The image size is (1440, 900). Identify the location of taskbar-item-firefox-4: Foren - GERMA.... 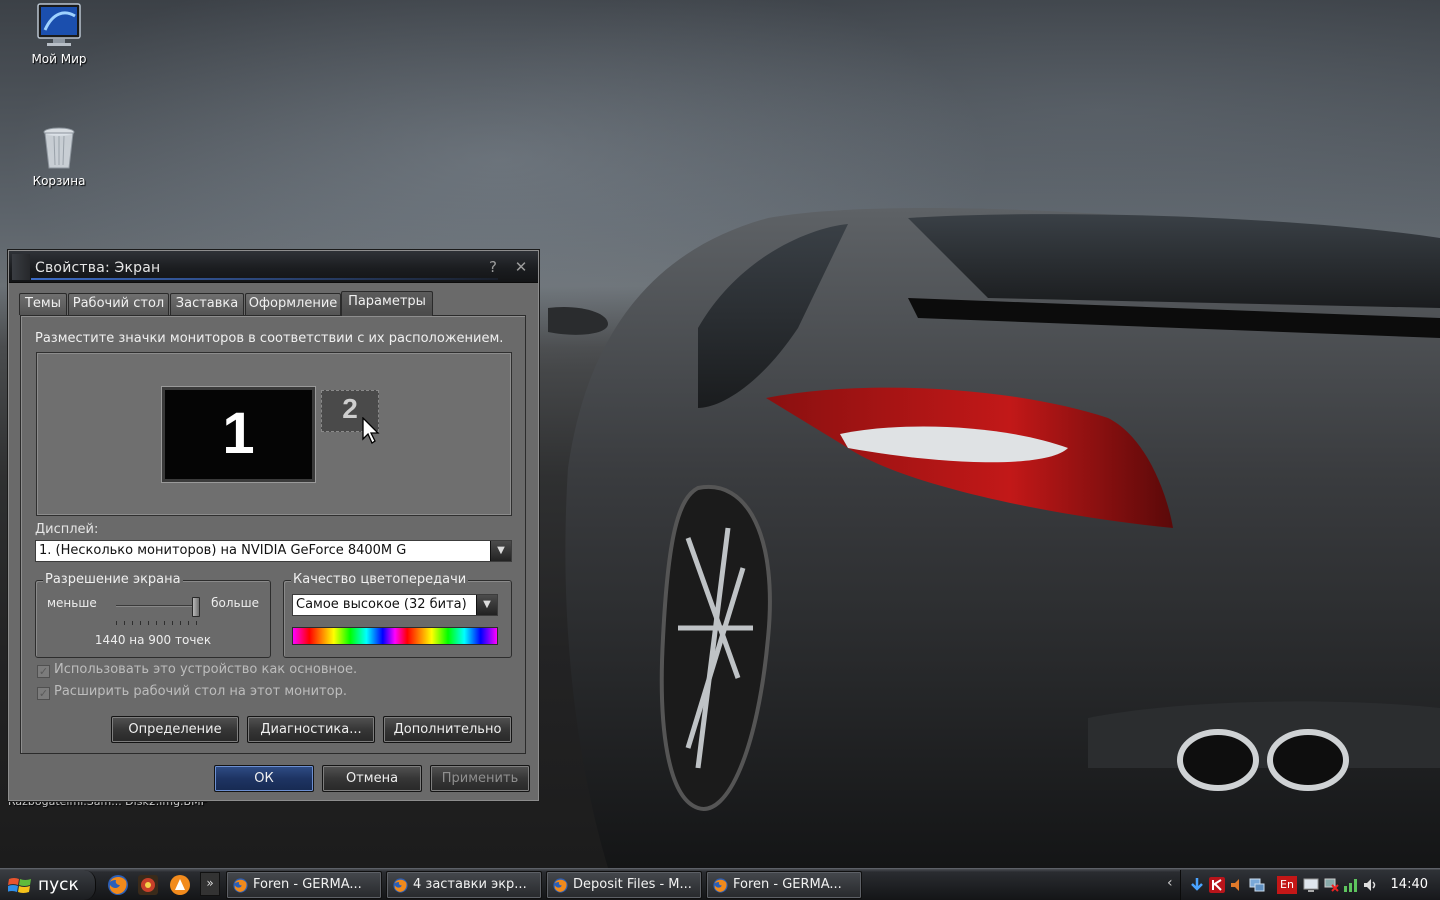
(784, 885).